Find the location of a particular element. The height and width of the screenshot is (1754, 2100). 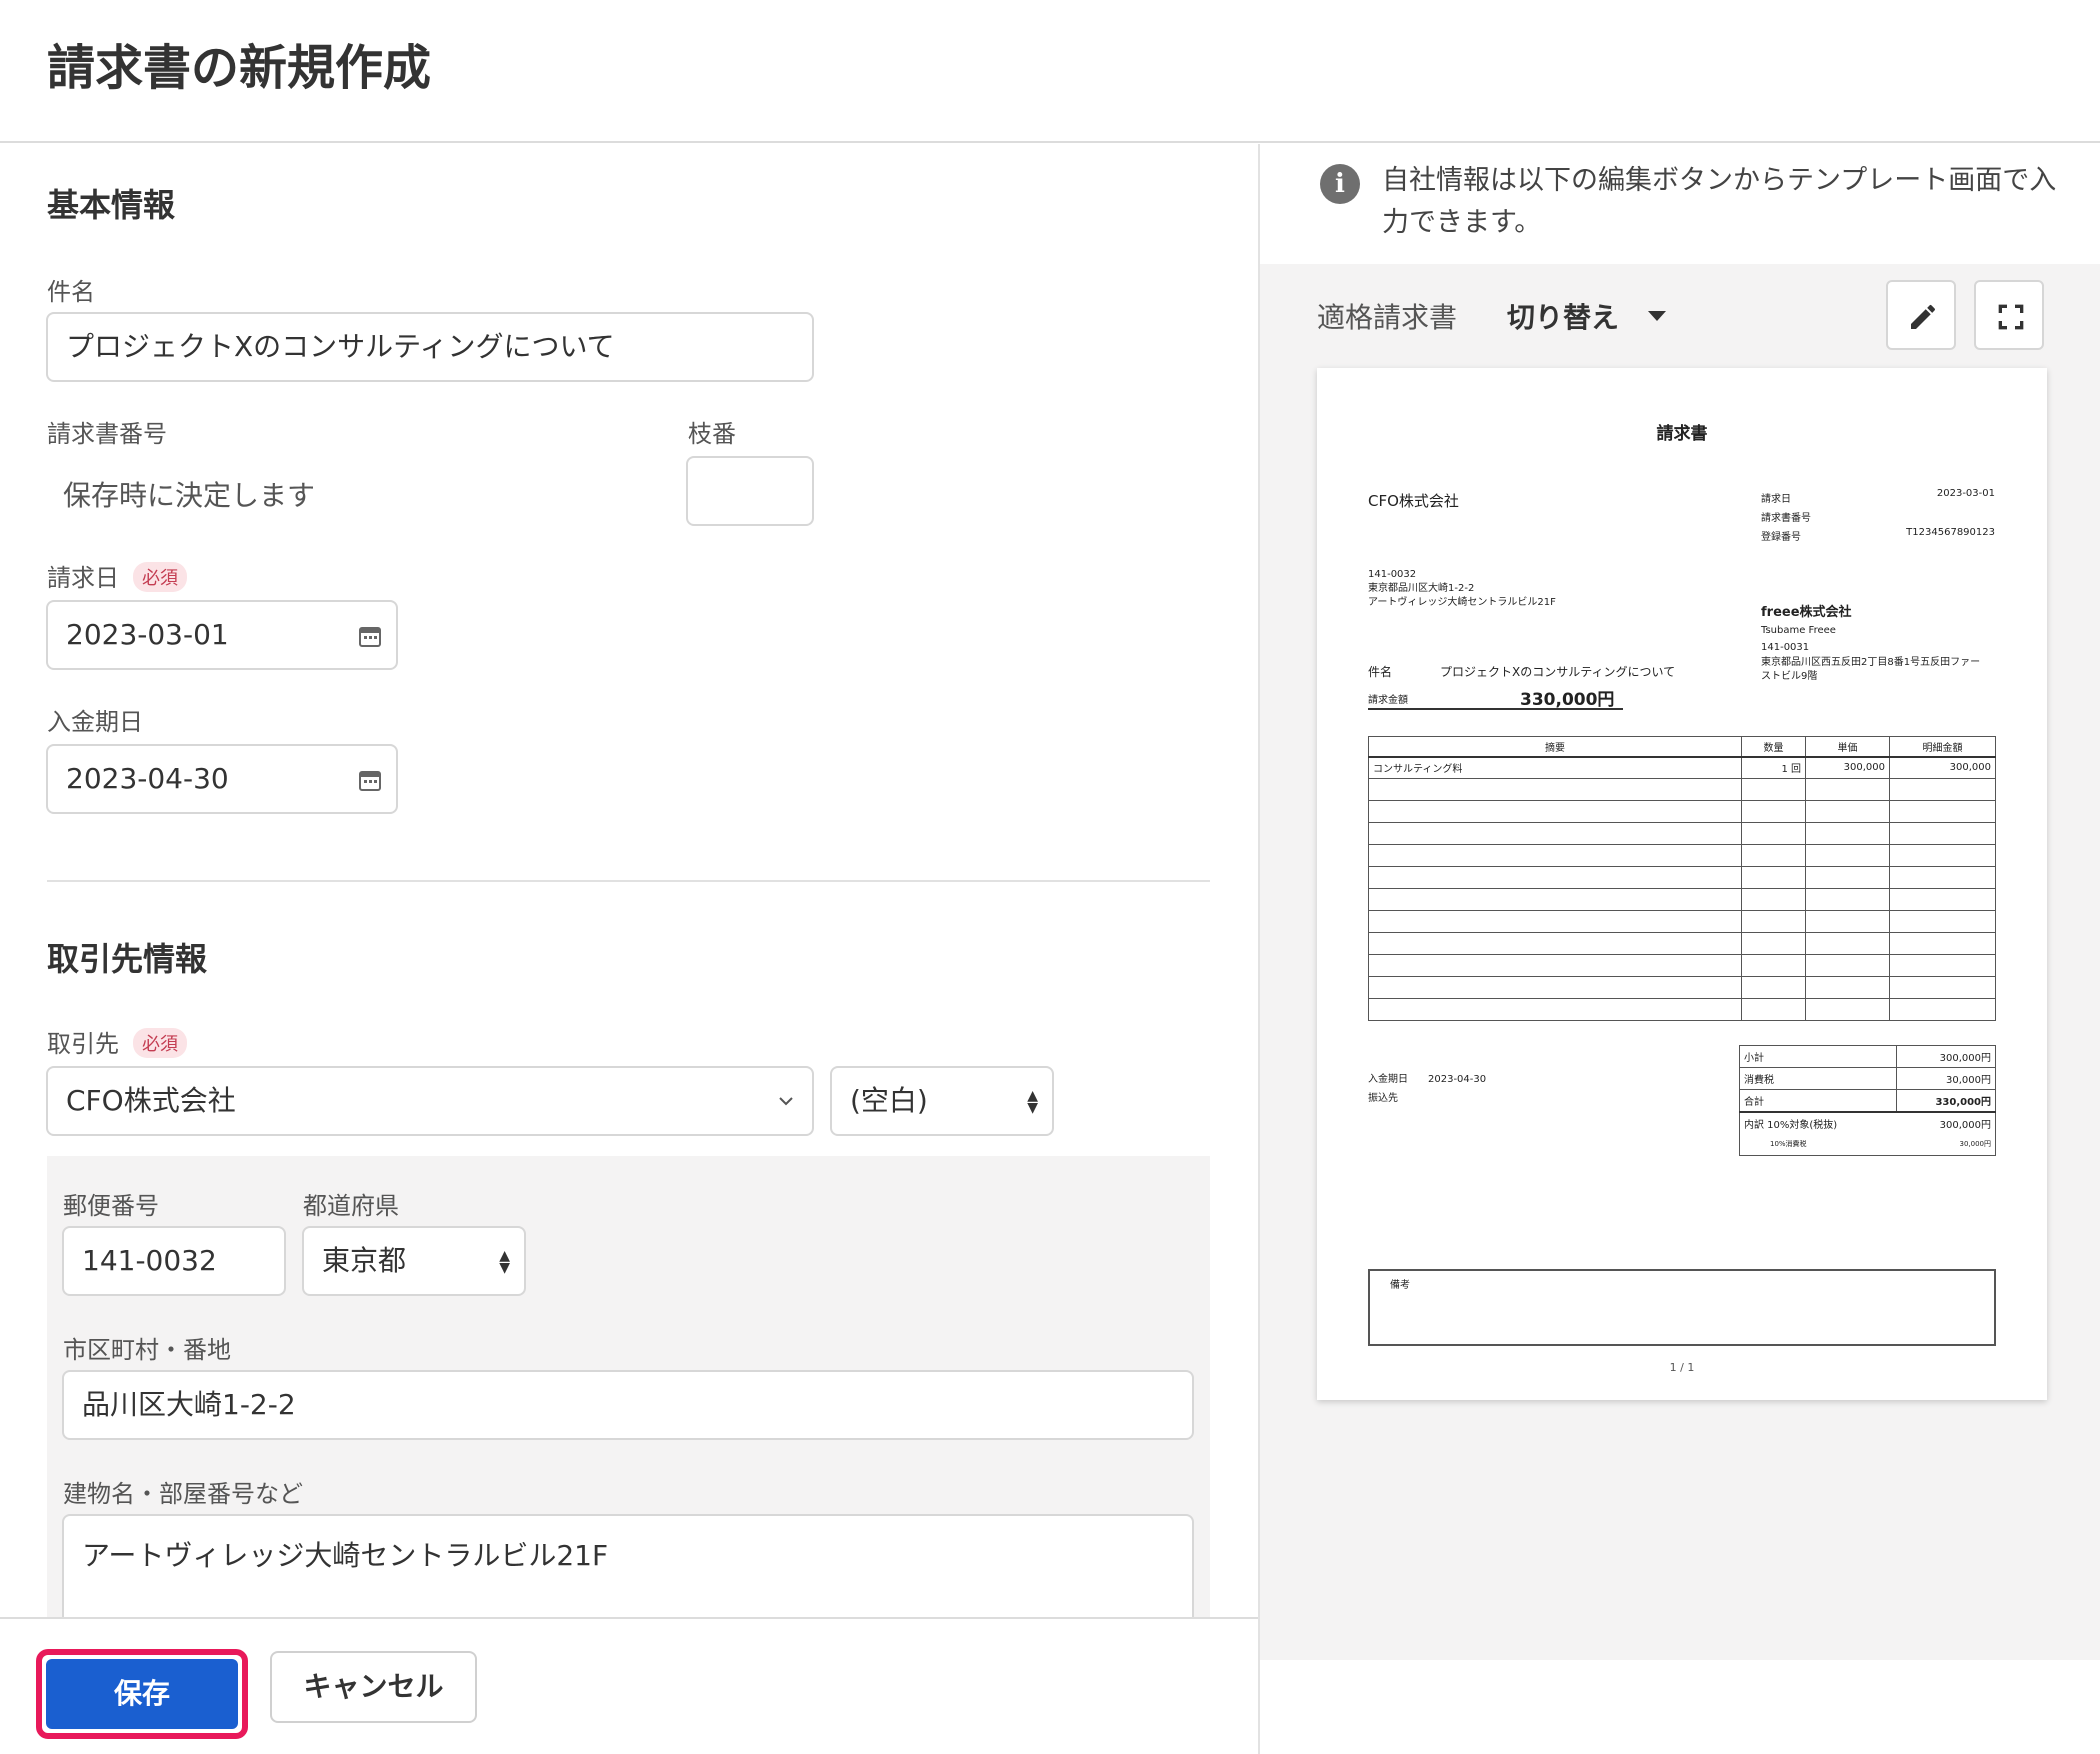

cancel-button: キャンセル is located at coordinates (373, 1687).